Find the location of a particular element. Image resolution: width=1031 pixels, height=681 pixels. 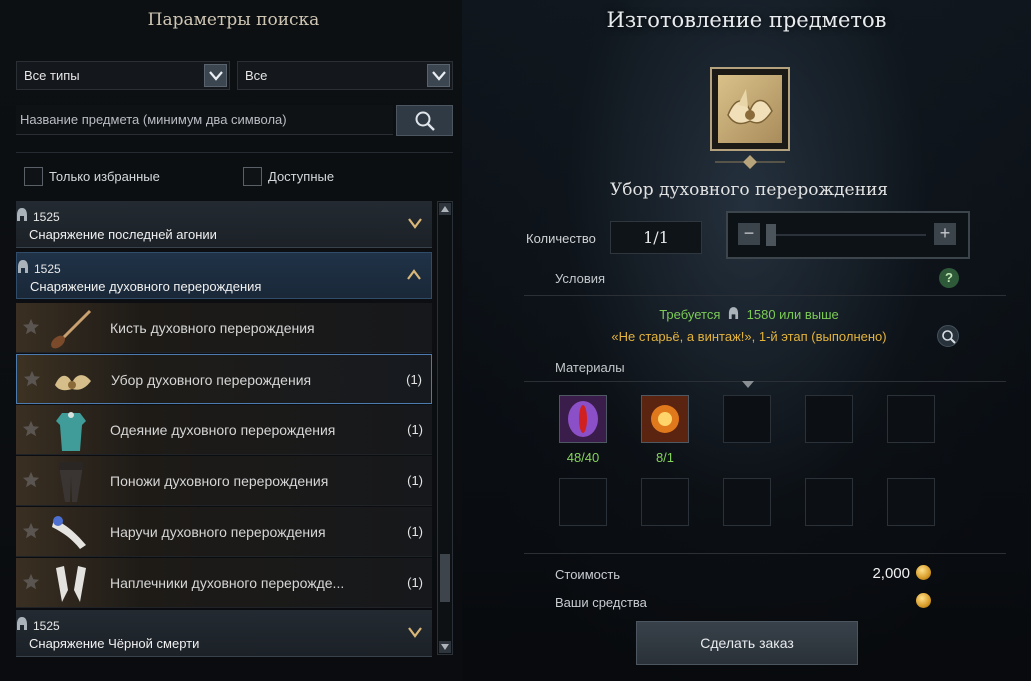

available-checkbox is located at coordinates (252, 176).